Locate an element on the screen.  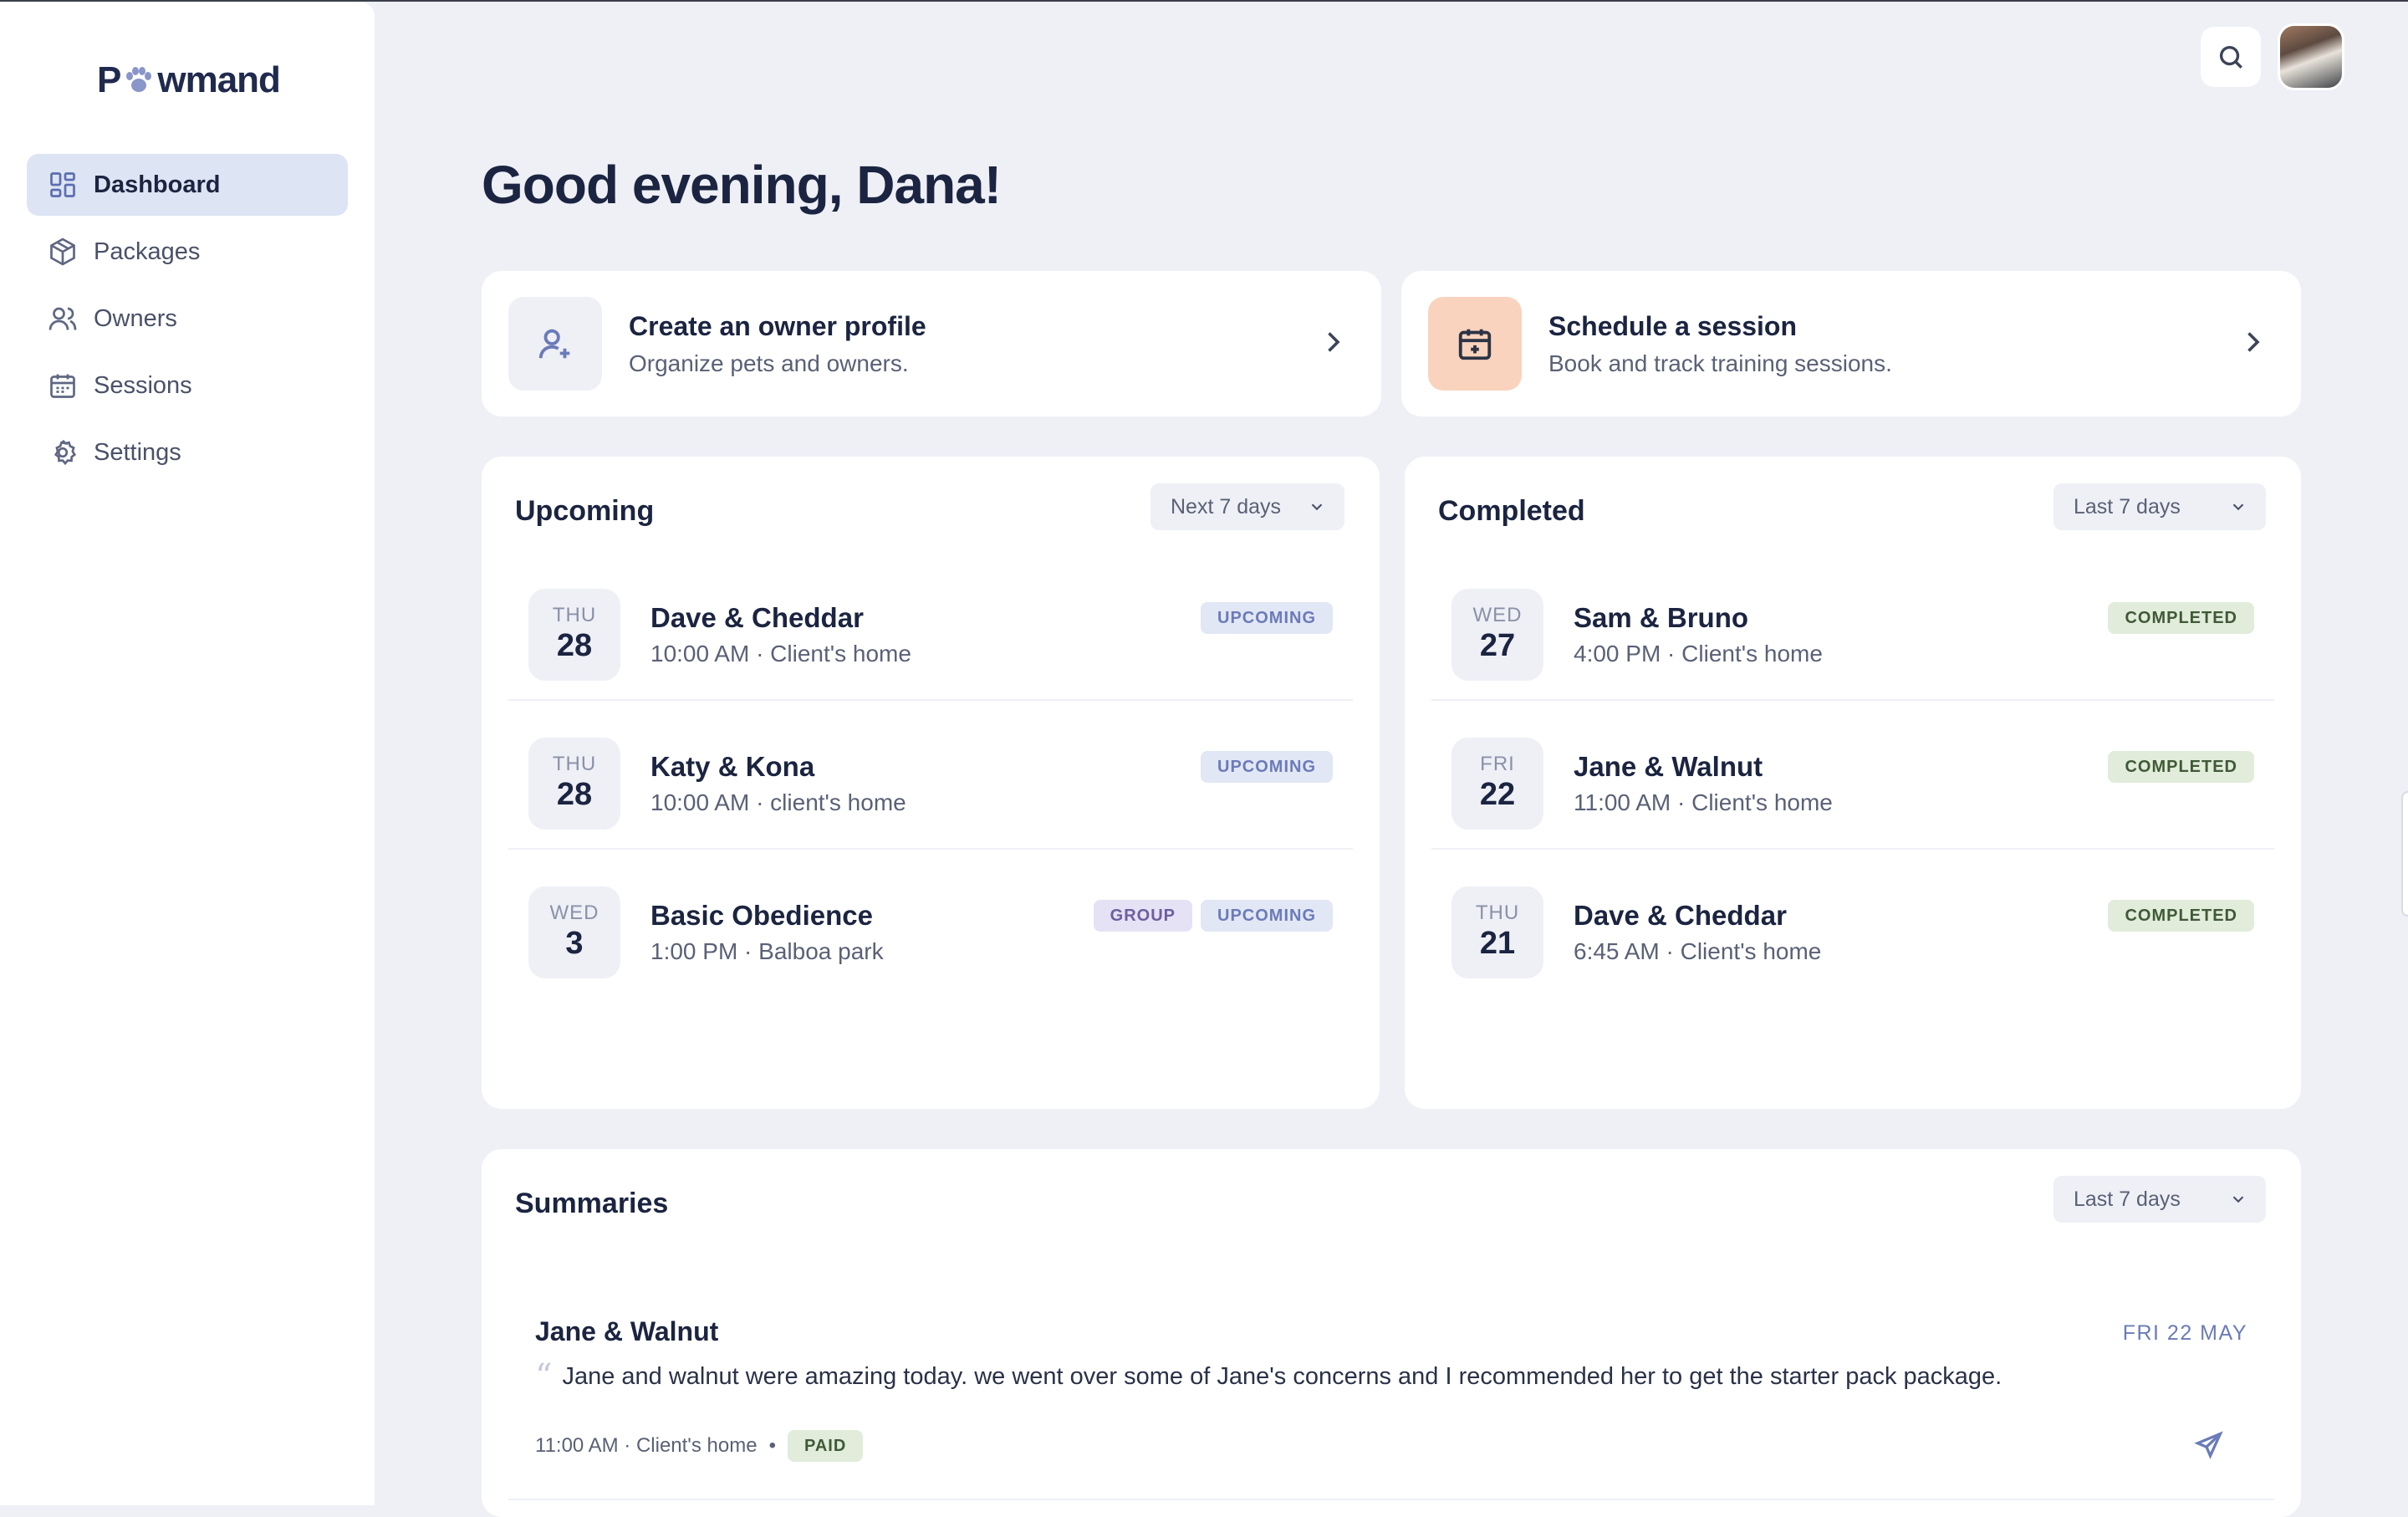
date-box: FRI 22 is located at coordinates (1497, 784).